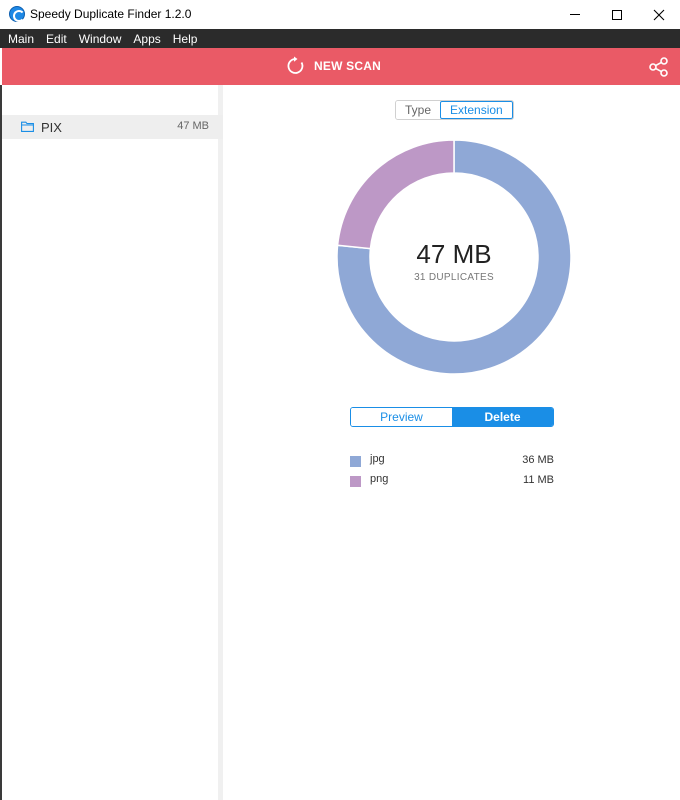 This screenshot has height=800, width=680. Describe the element at coordinates (452, 481) in the screenshot. I see `legend-item-png: png 11 MB` at that location.